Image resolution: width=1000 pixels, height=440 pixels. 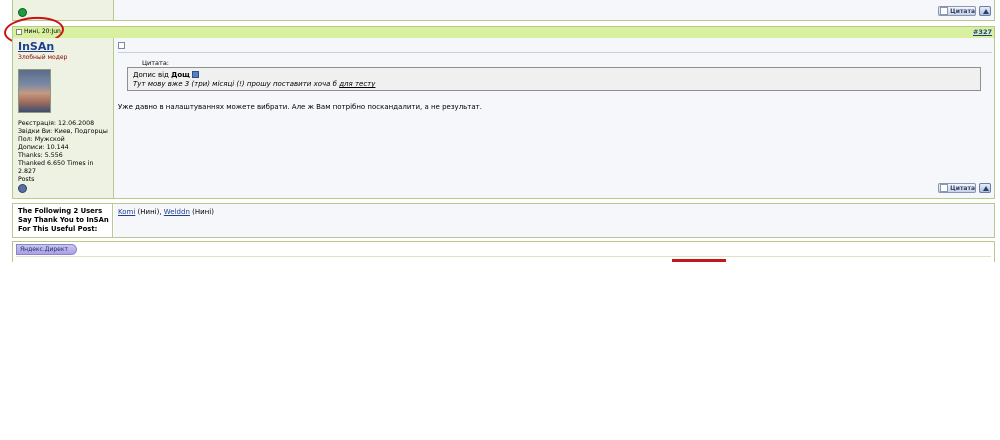 I want to click on thanks-user-link: Komi, so click(x=126, y=212).